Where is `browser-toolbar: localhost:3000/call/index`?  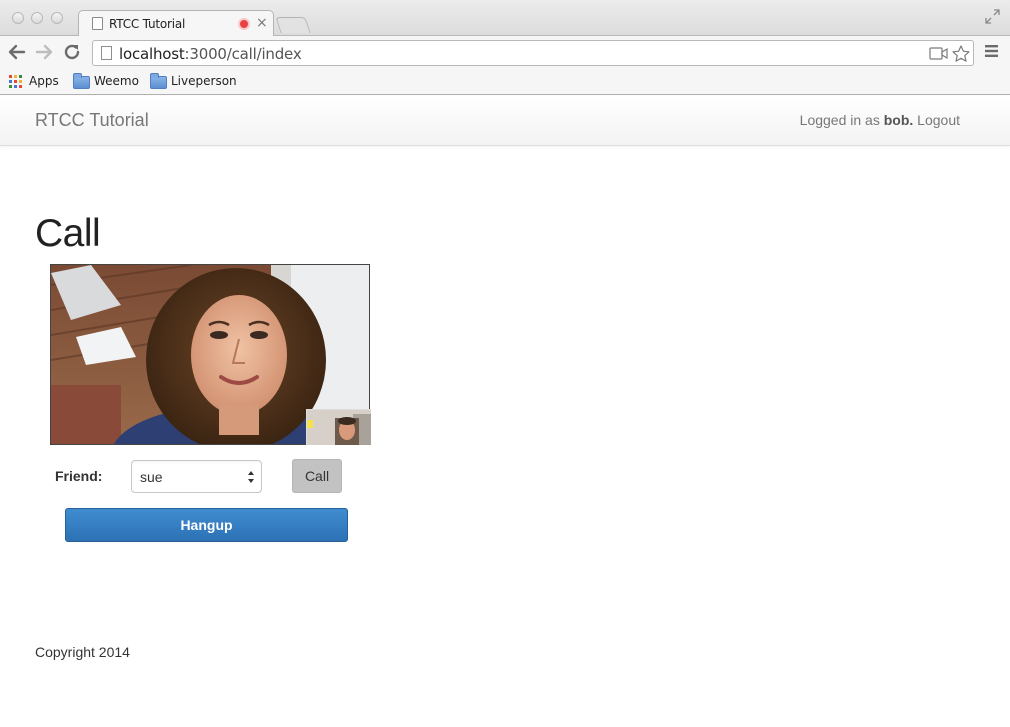
browser-toolbar: localhost:3000/call/index is located at coordinates (505, 52).